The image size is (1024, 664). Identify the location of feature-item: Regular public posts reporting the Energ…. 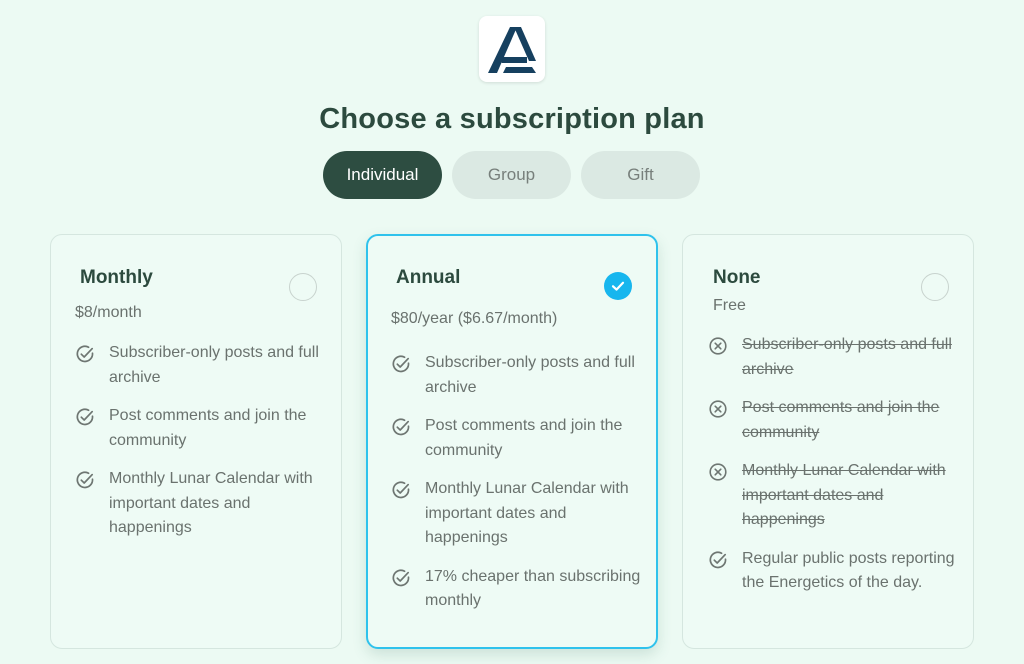
(839, 571).